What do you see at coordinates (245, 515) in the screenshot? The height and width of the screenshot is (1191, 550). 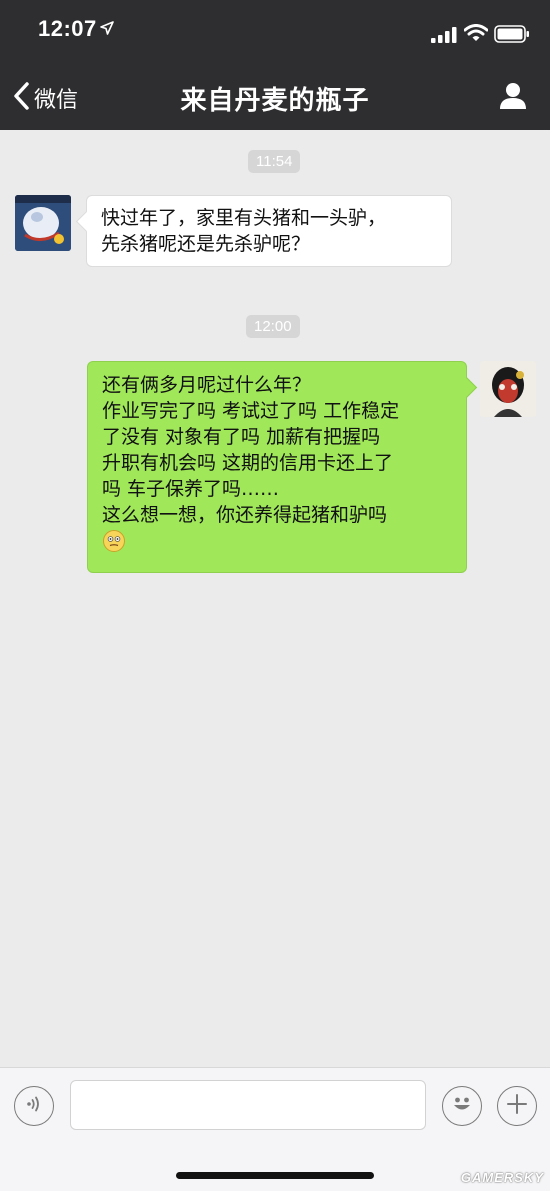 I see `message-line: 这么想一想，你还养得起猪和驴吗` at bounding box center [245, 515].